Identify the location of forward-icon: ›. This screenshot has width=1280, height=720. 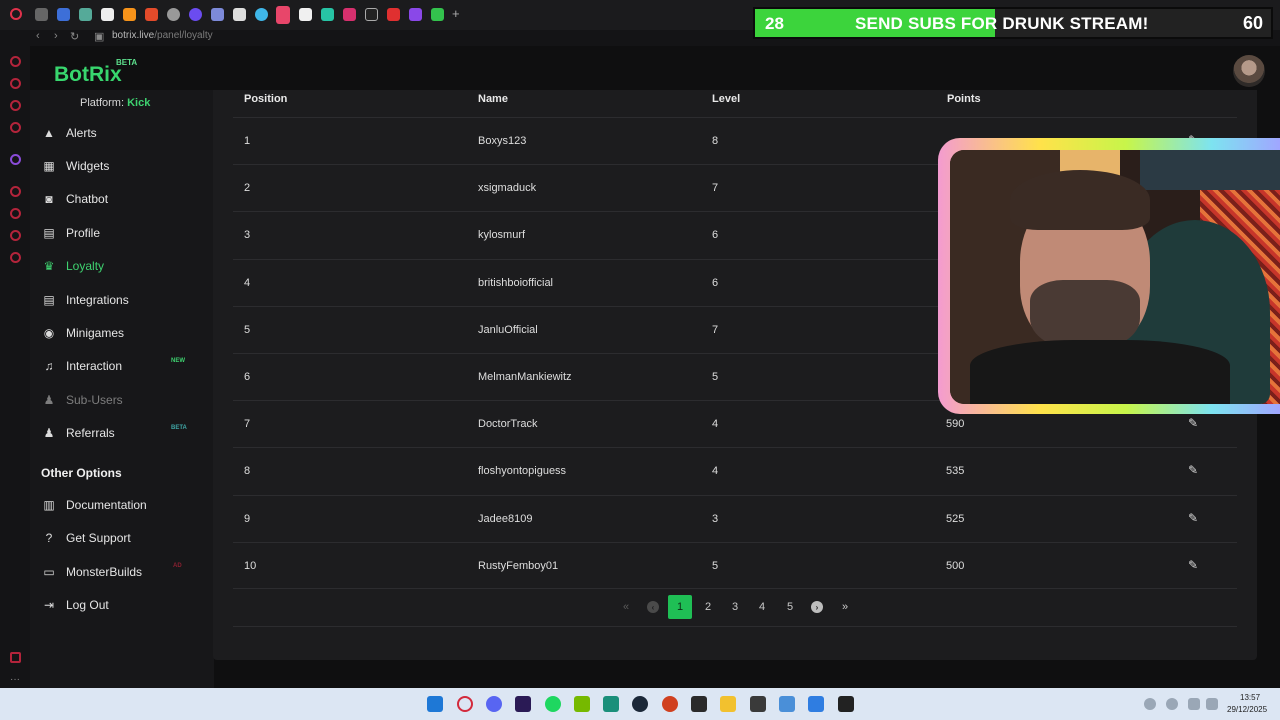
(56, 36).